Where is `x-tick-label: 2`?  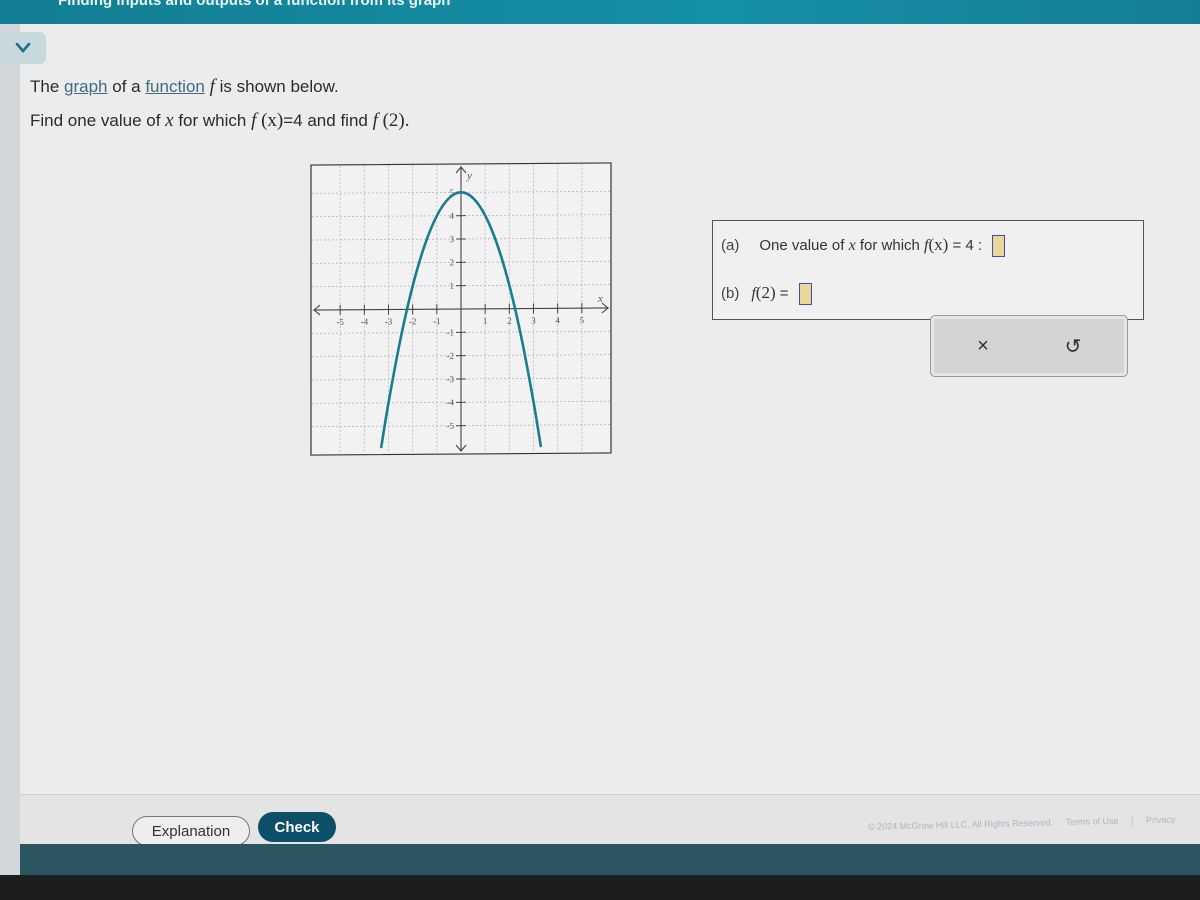 x-tick-label: 2 is located at coordinates (509, 321).